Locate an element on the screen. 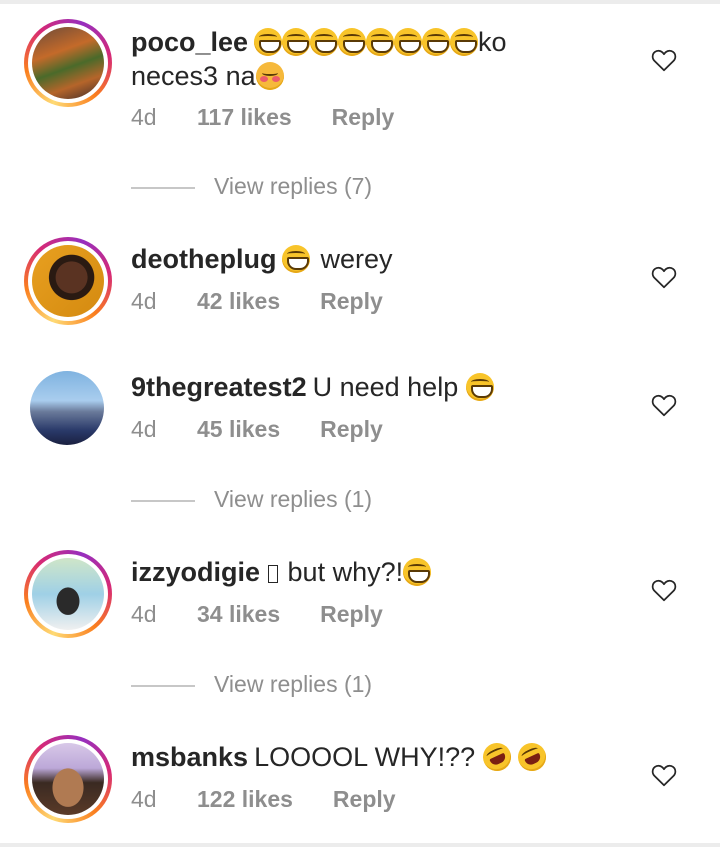 The image size is (720, 847). top-divider is located at coordinates (360, 2).